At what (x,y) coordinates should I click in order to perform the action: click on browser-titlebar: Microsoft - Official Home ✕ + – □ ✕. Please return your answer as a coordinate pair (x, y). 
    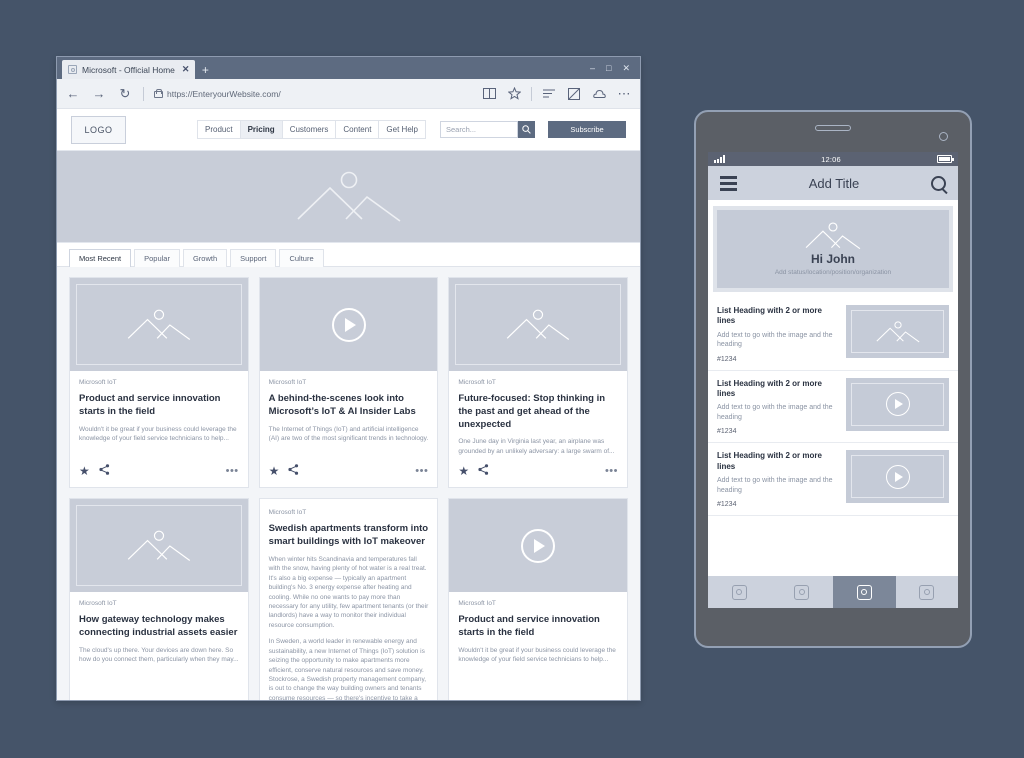
    Looking at the image, I should click on (348, 68).